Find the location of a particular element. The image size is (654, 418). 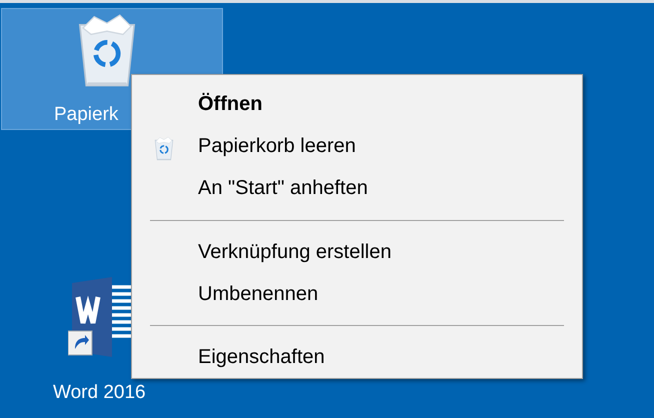

menu-item: Papierkorb leeren is located at coordinates (357, 146).